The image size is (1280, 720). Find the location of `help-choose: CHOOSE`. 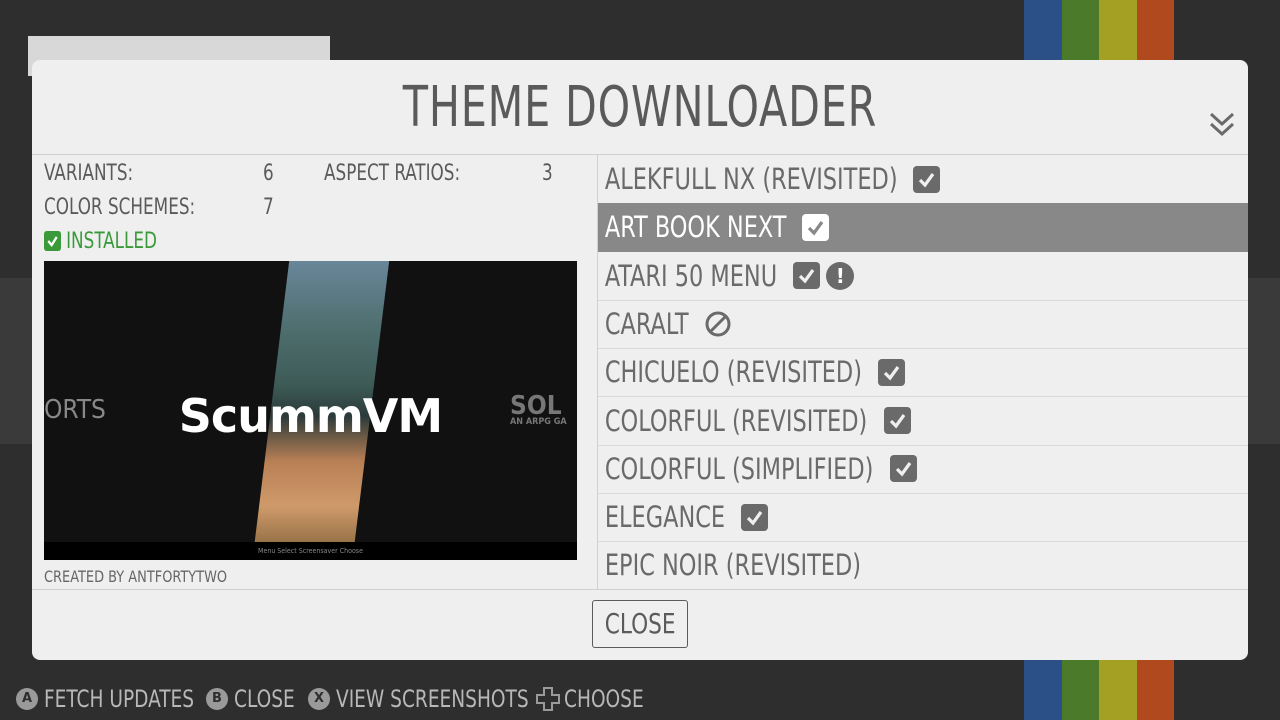

help-choose: CHOOSE is located at coordinates (596, 699).